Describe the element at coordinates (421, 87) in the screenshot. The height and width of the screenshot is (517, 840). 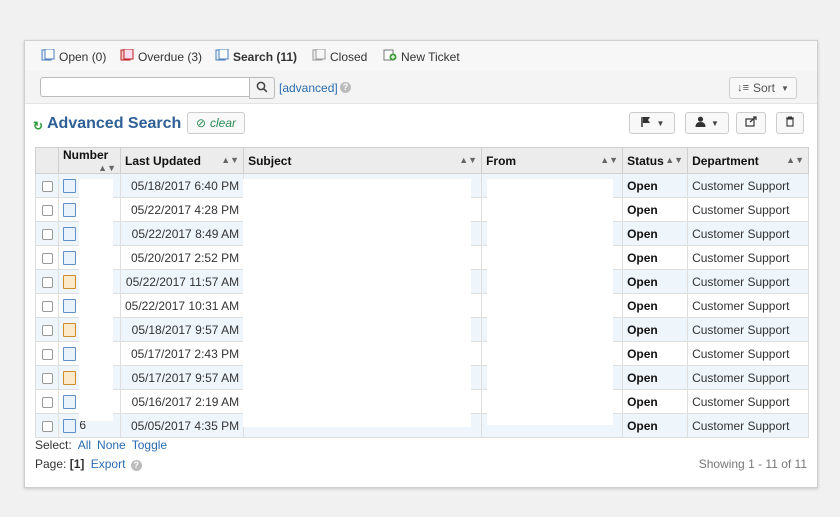
I see `search-bar: [advanced] ? ↓≡ Sort ▼` at that location.